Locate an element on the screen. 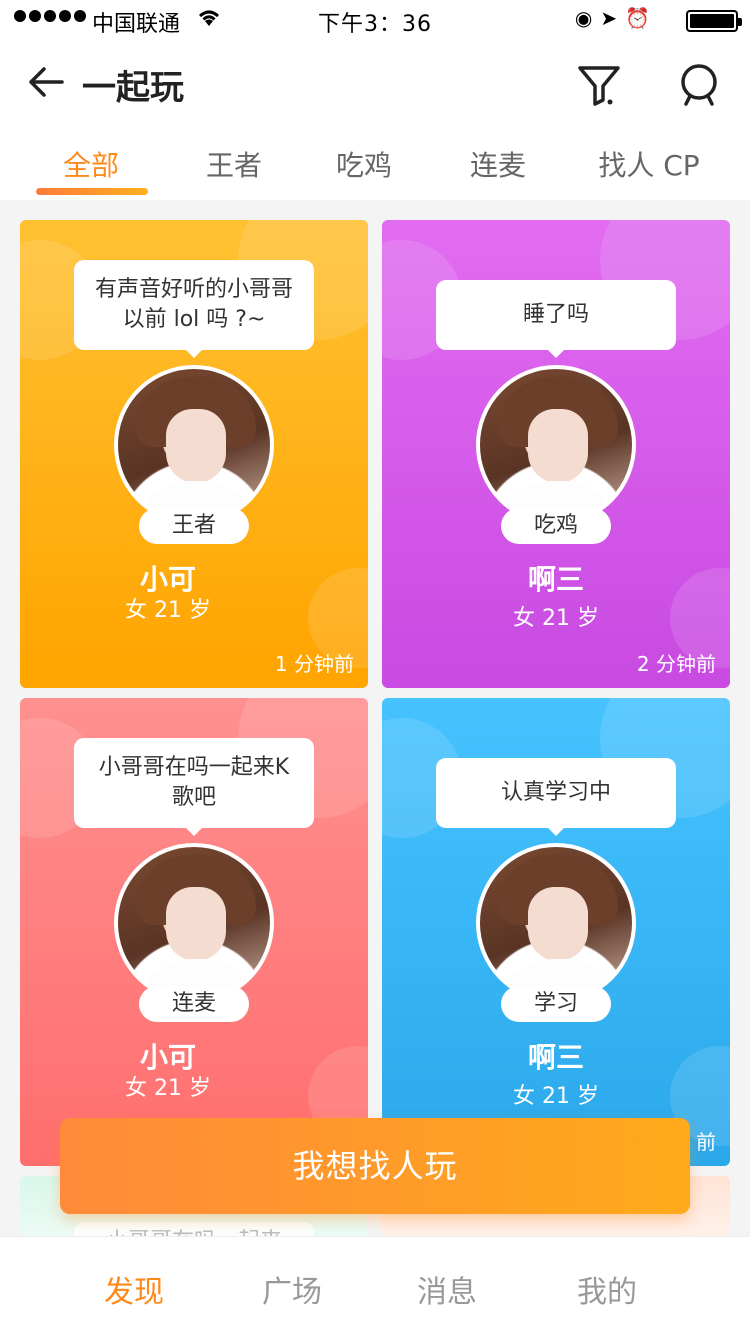  category-tabs: 全部 王者 吃鸡 连麦 找人 CP is located at coordinates (375, 164).